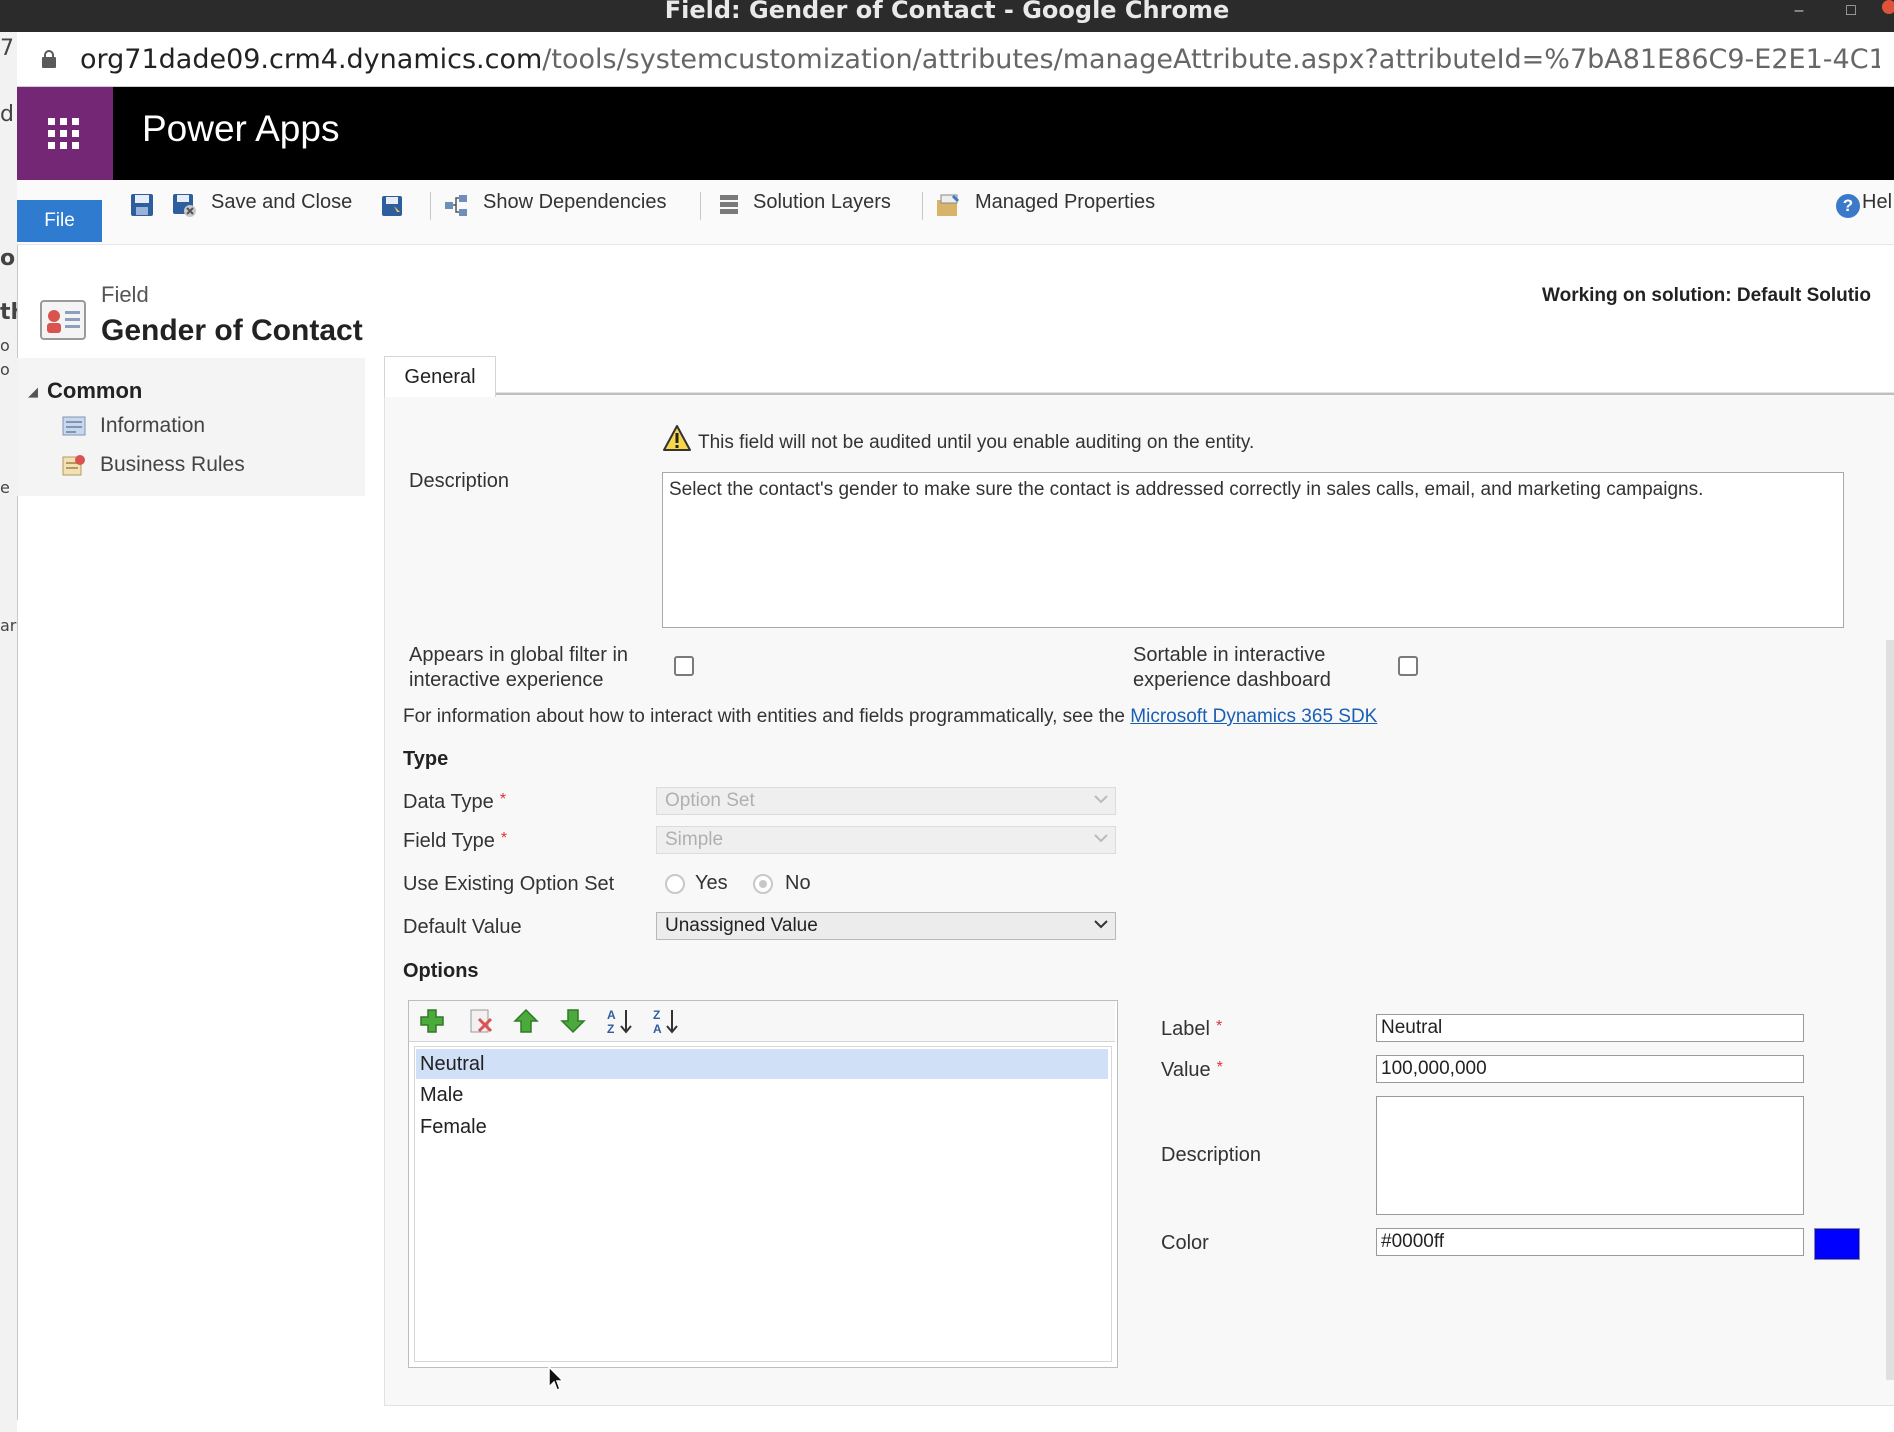 This screenshot has height=1432, width=1894. What do you see at coordinates (240, 129) in the screenshot?
I see `app-title: Power Apps` at bounding box center [240, 129].